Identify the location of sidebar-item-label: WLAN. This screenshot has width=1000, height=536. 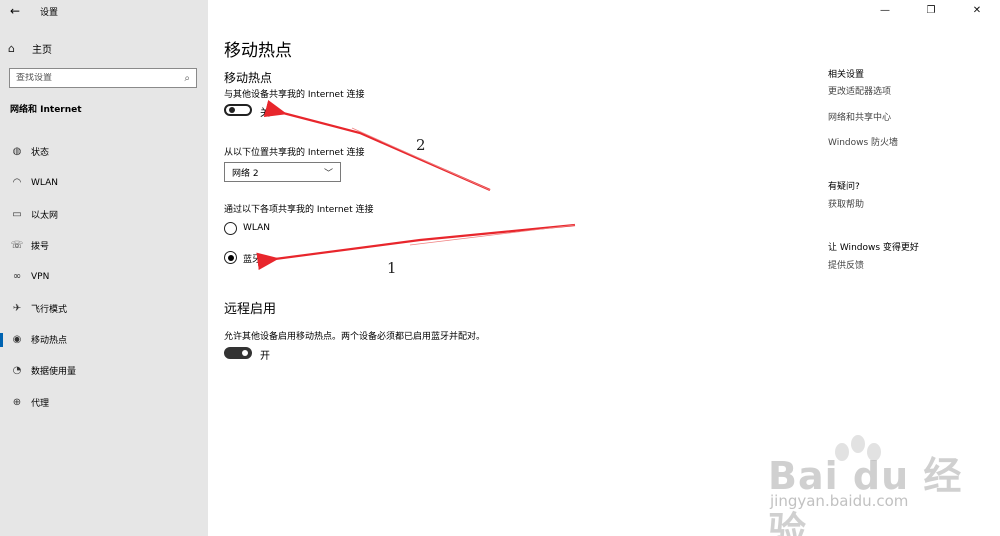
(45, 182).